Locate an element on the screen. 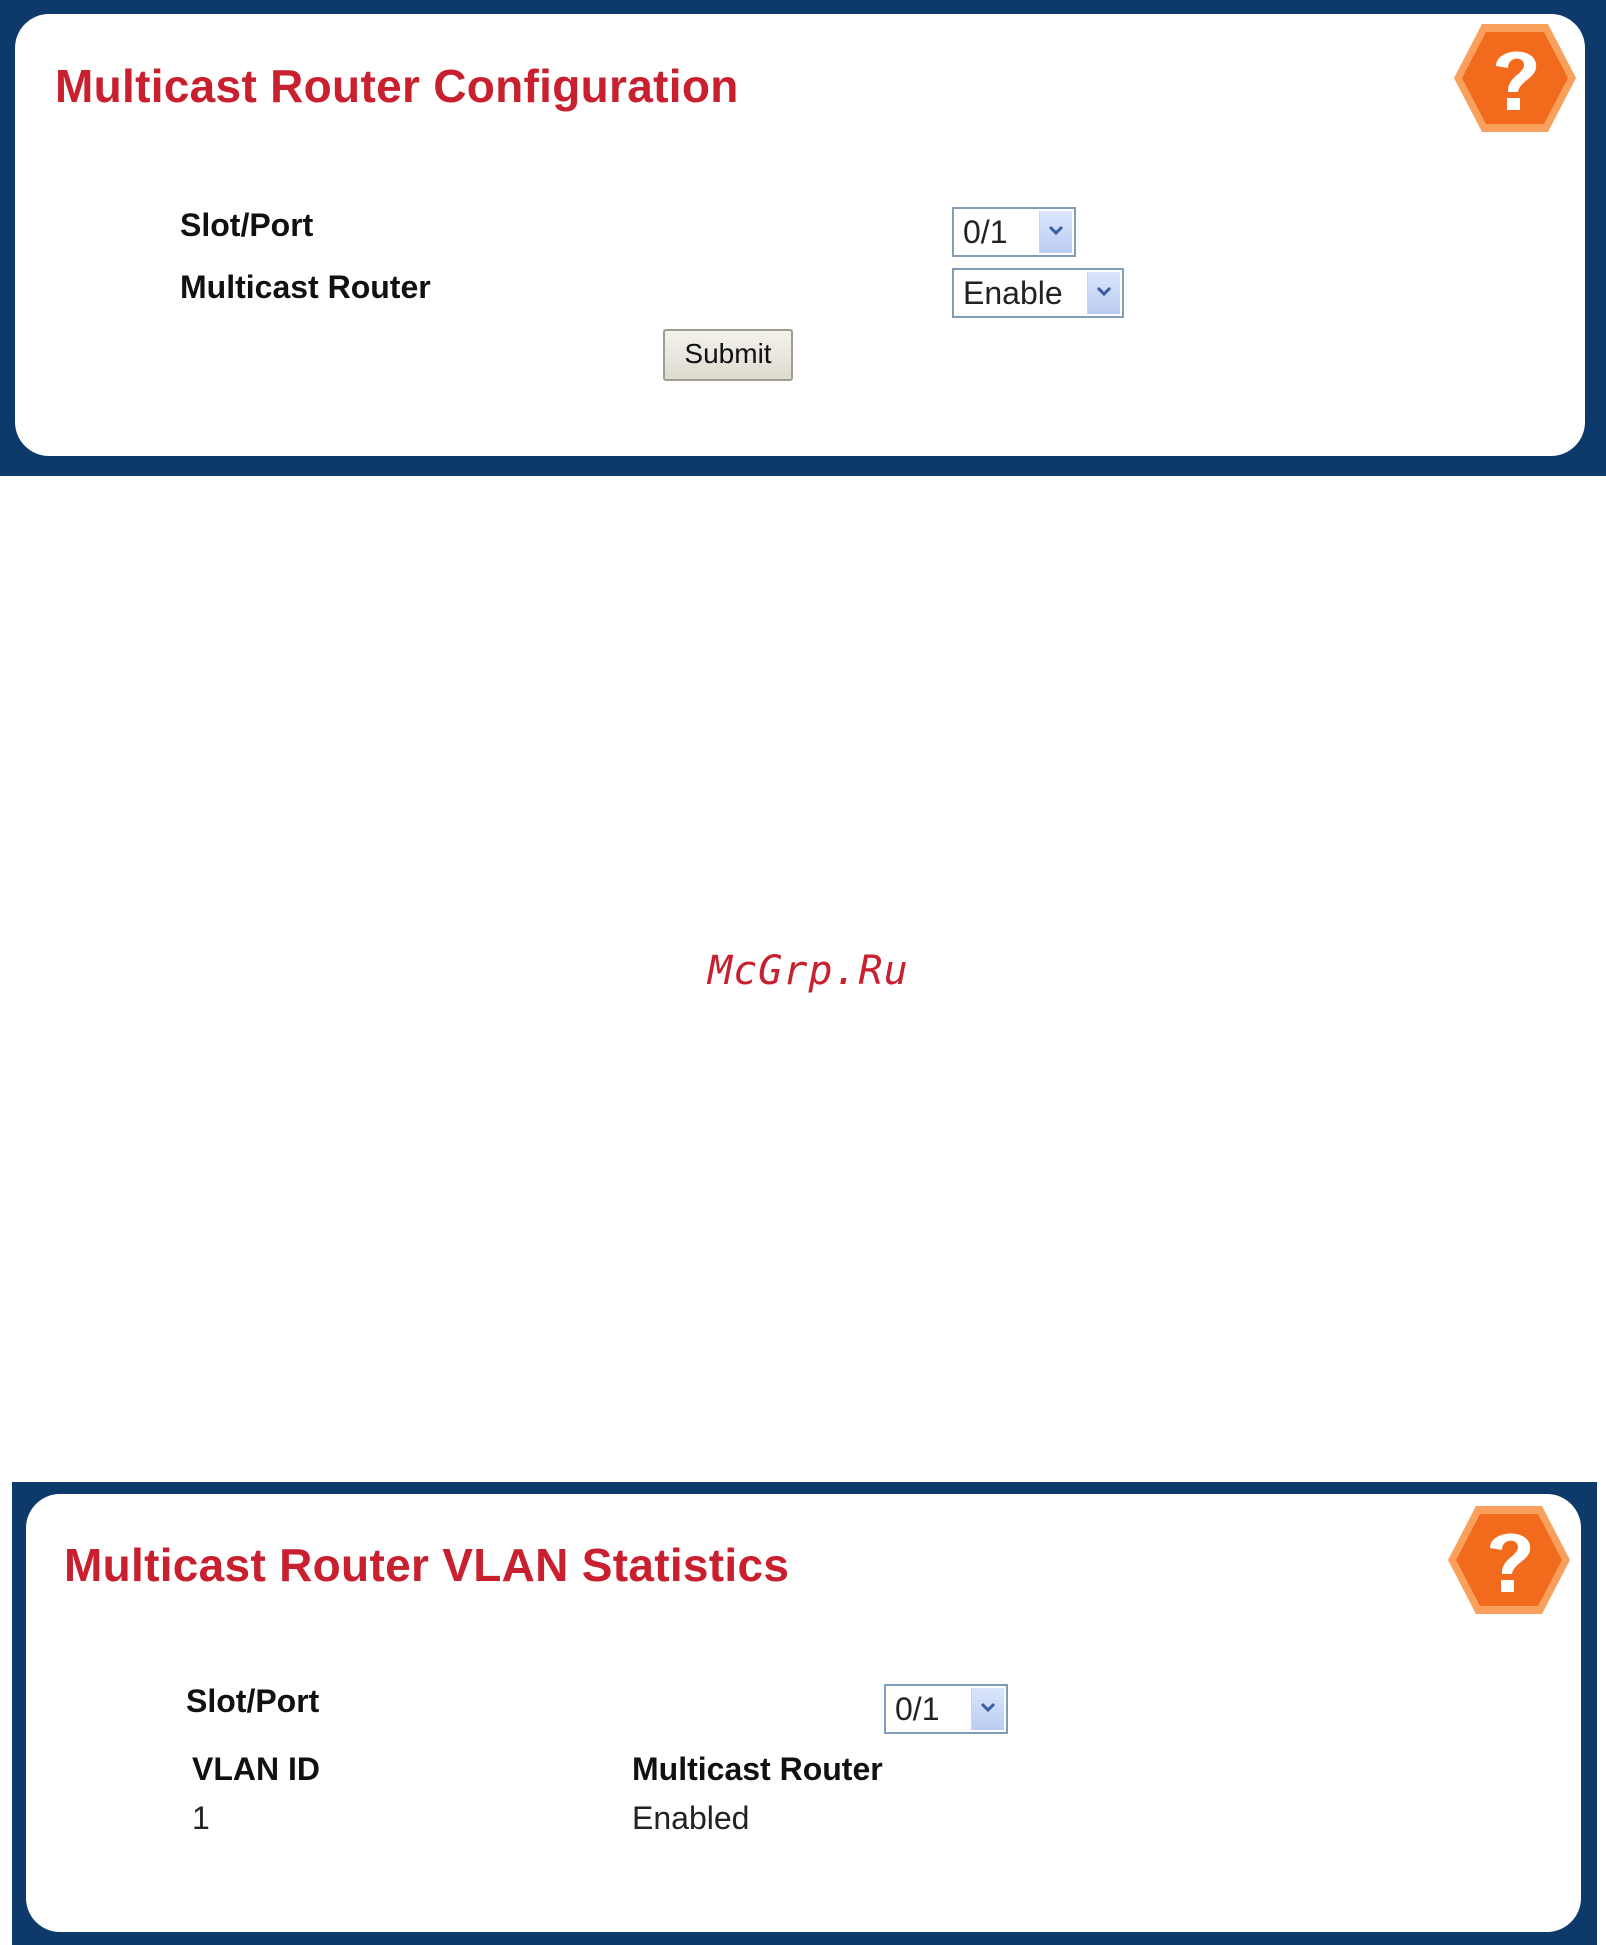 Image resolution: width=1606 pixels, height=1945 pixels. multicast-router-select: Enable is located at coordinates (1038, 293).